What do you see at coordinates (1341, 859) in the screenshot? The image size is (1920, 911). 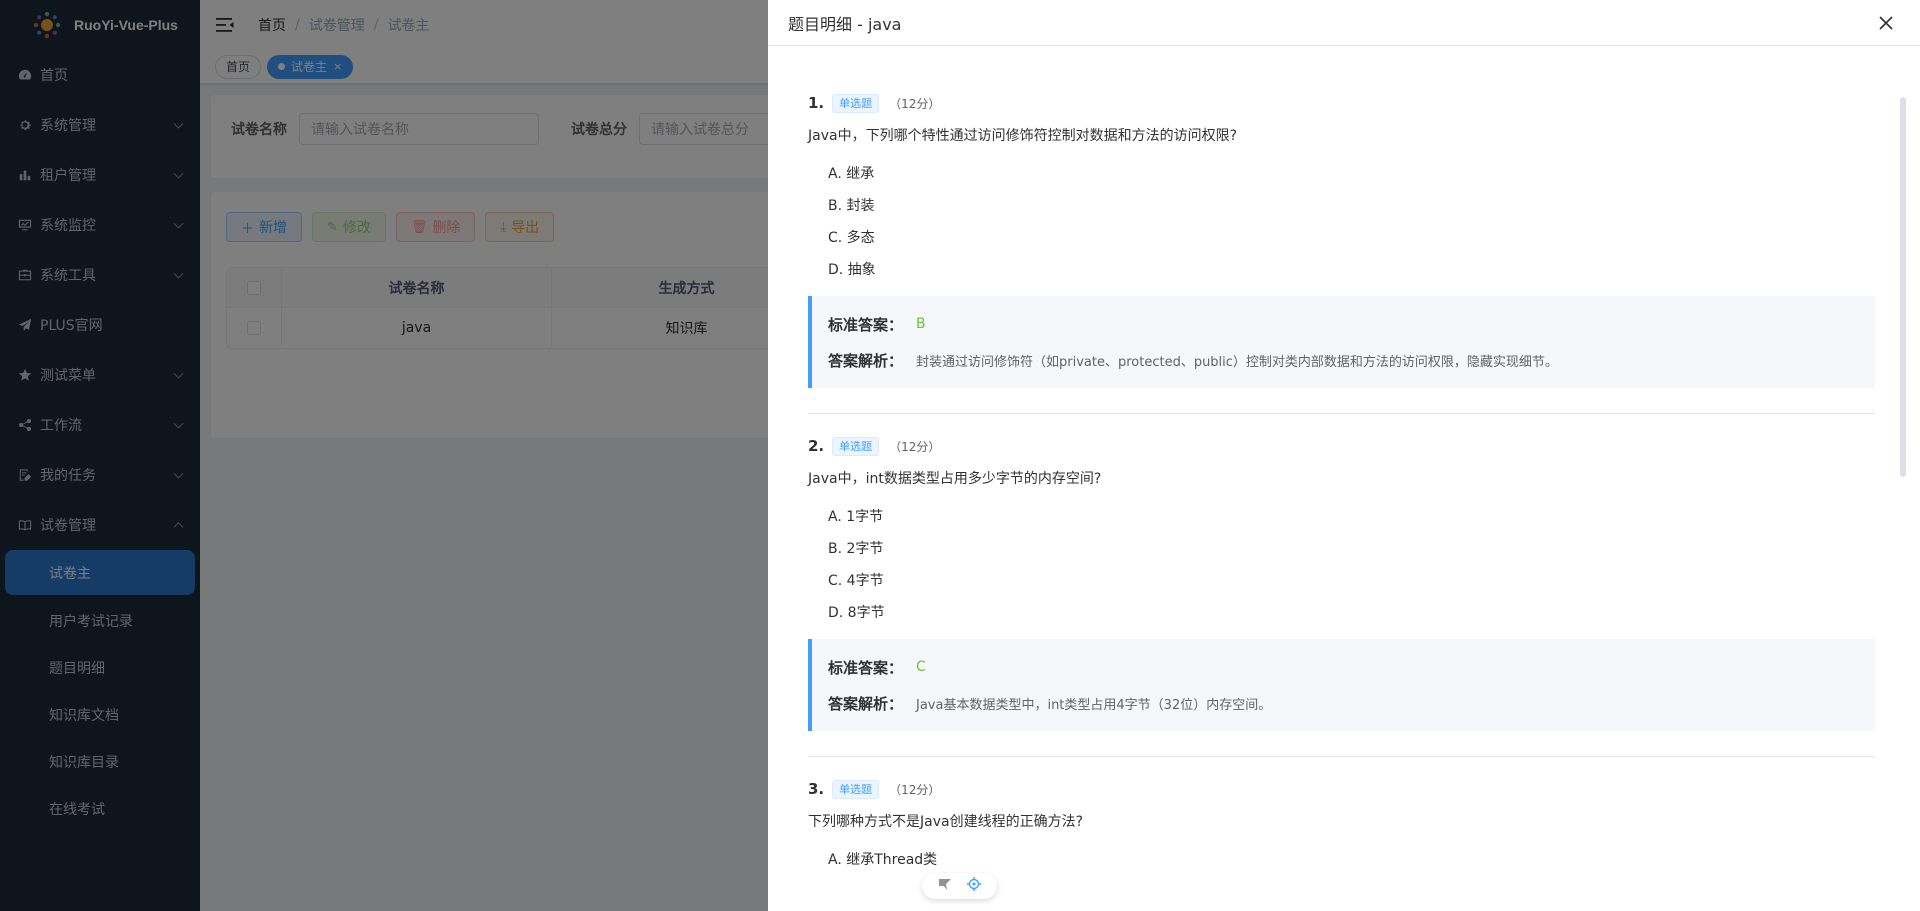 I see `question-options: A. 继承Thread类` at bounding box center [1341, 859].